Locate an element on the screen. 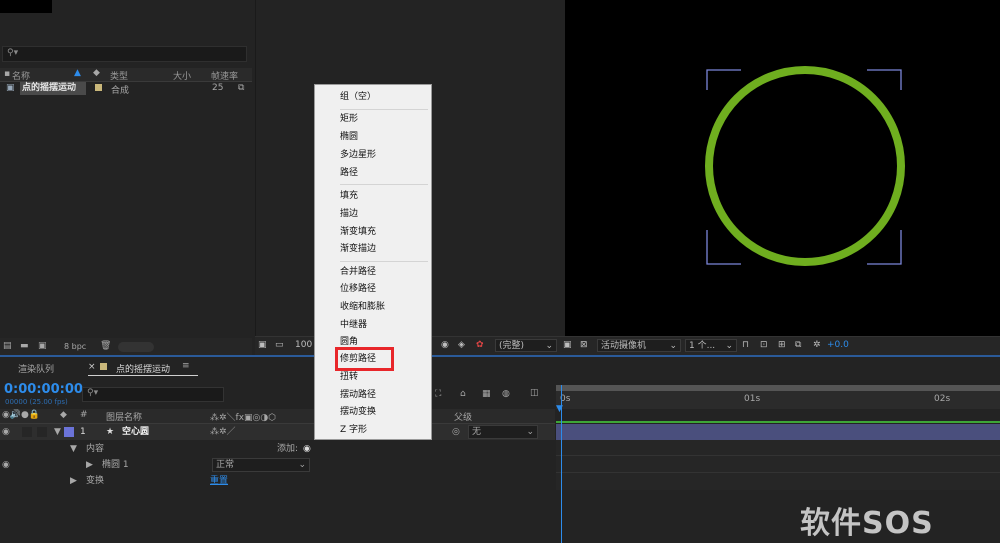 The image size is (1000, 543). menu-item-zig-zag: Z 字形 is located at coordinates (353, 430).